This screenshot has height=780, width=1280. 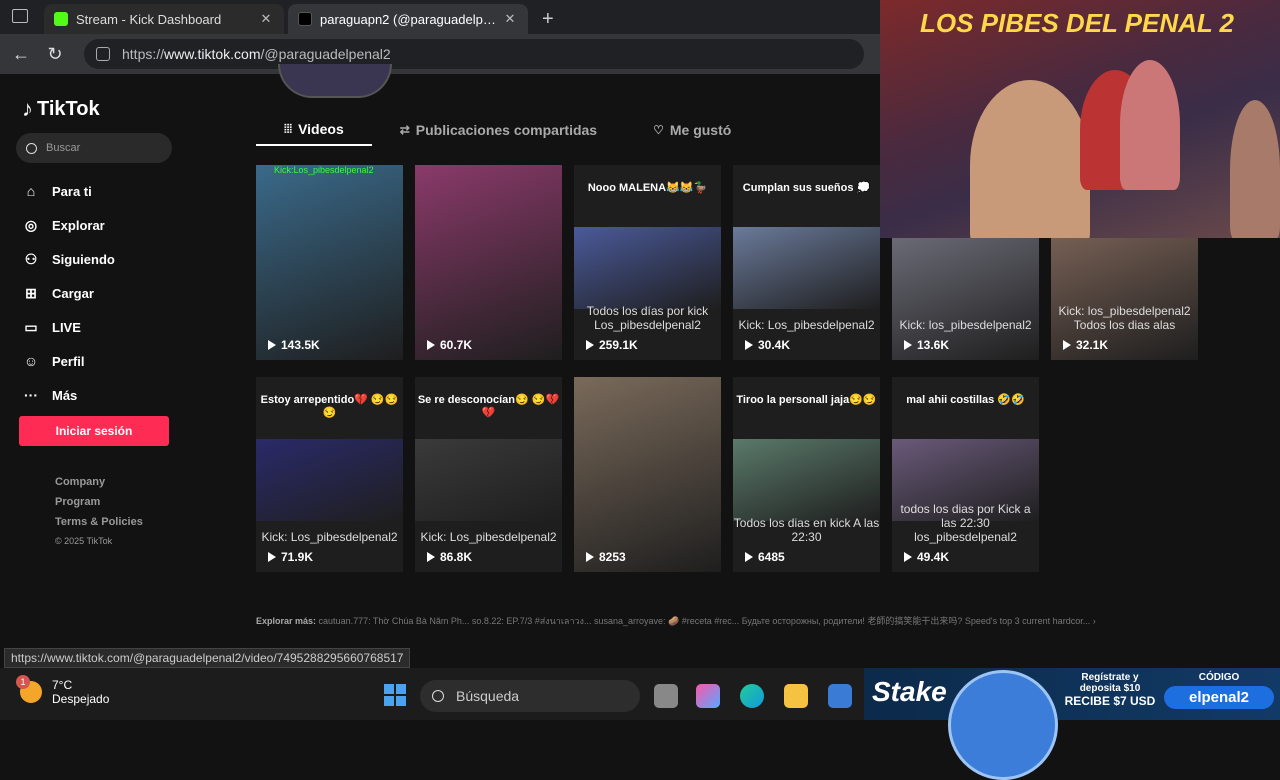 I want to click on weather-sun-icon: 1, so click(x=29, y=689).